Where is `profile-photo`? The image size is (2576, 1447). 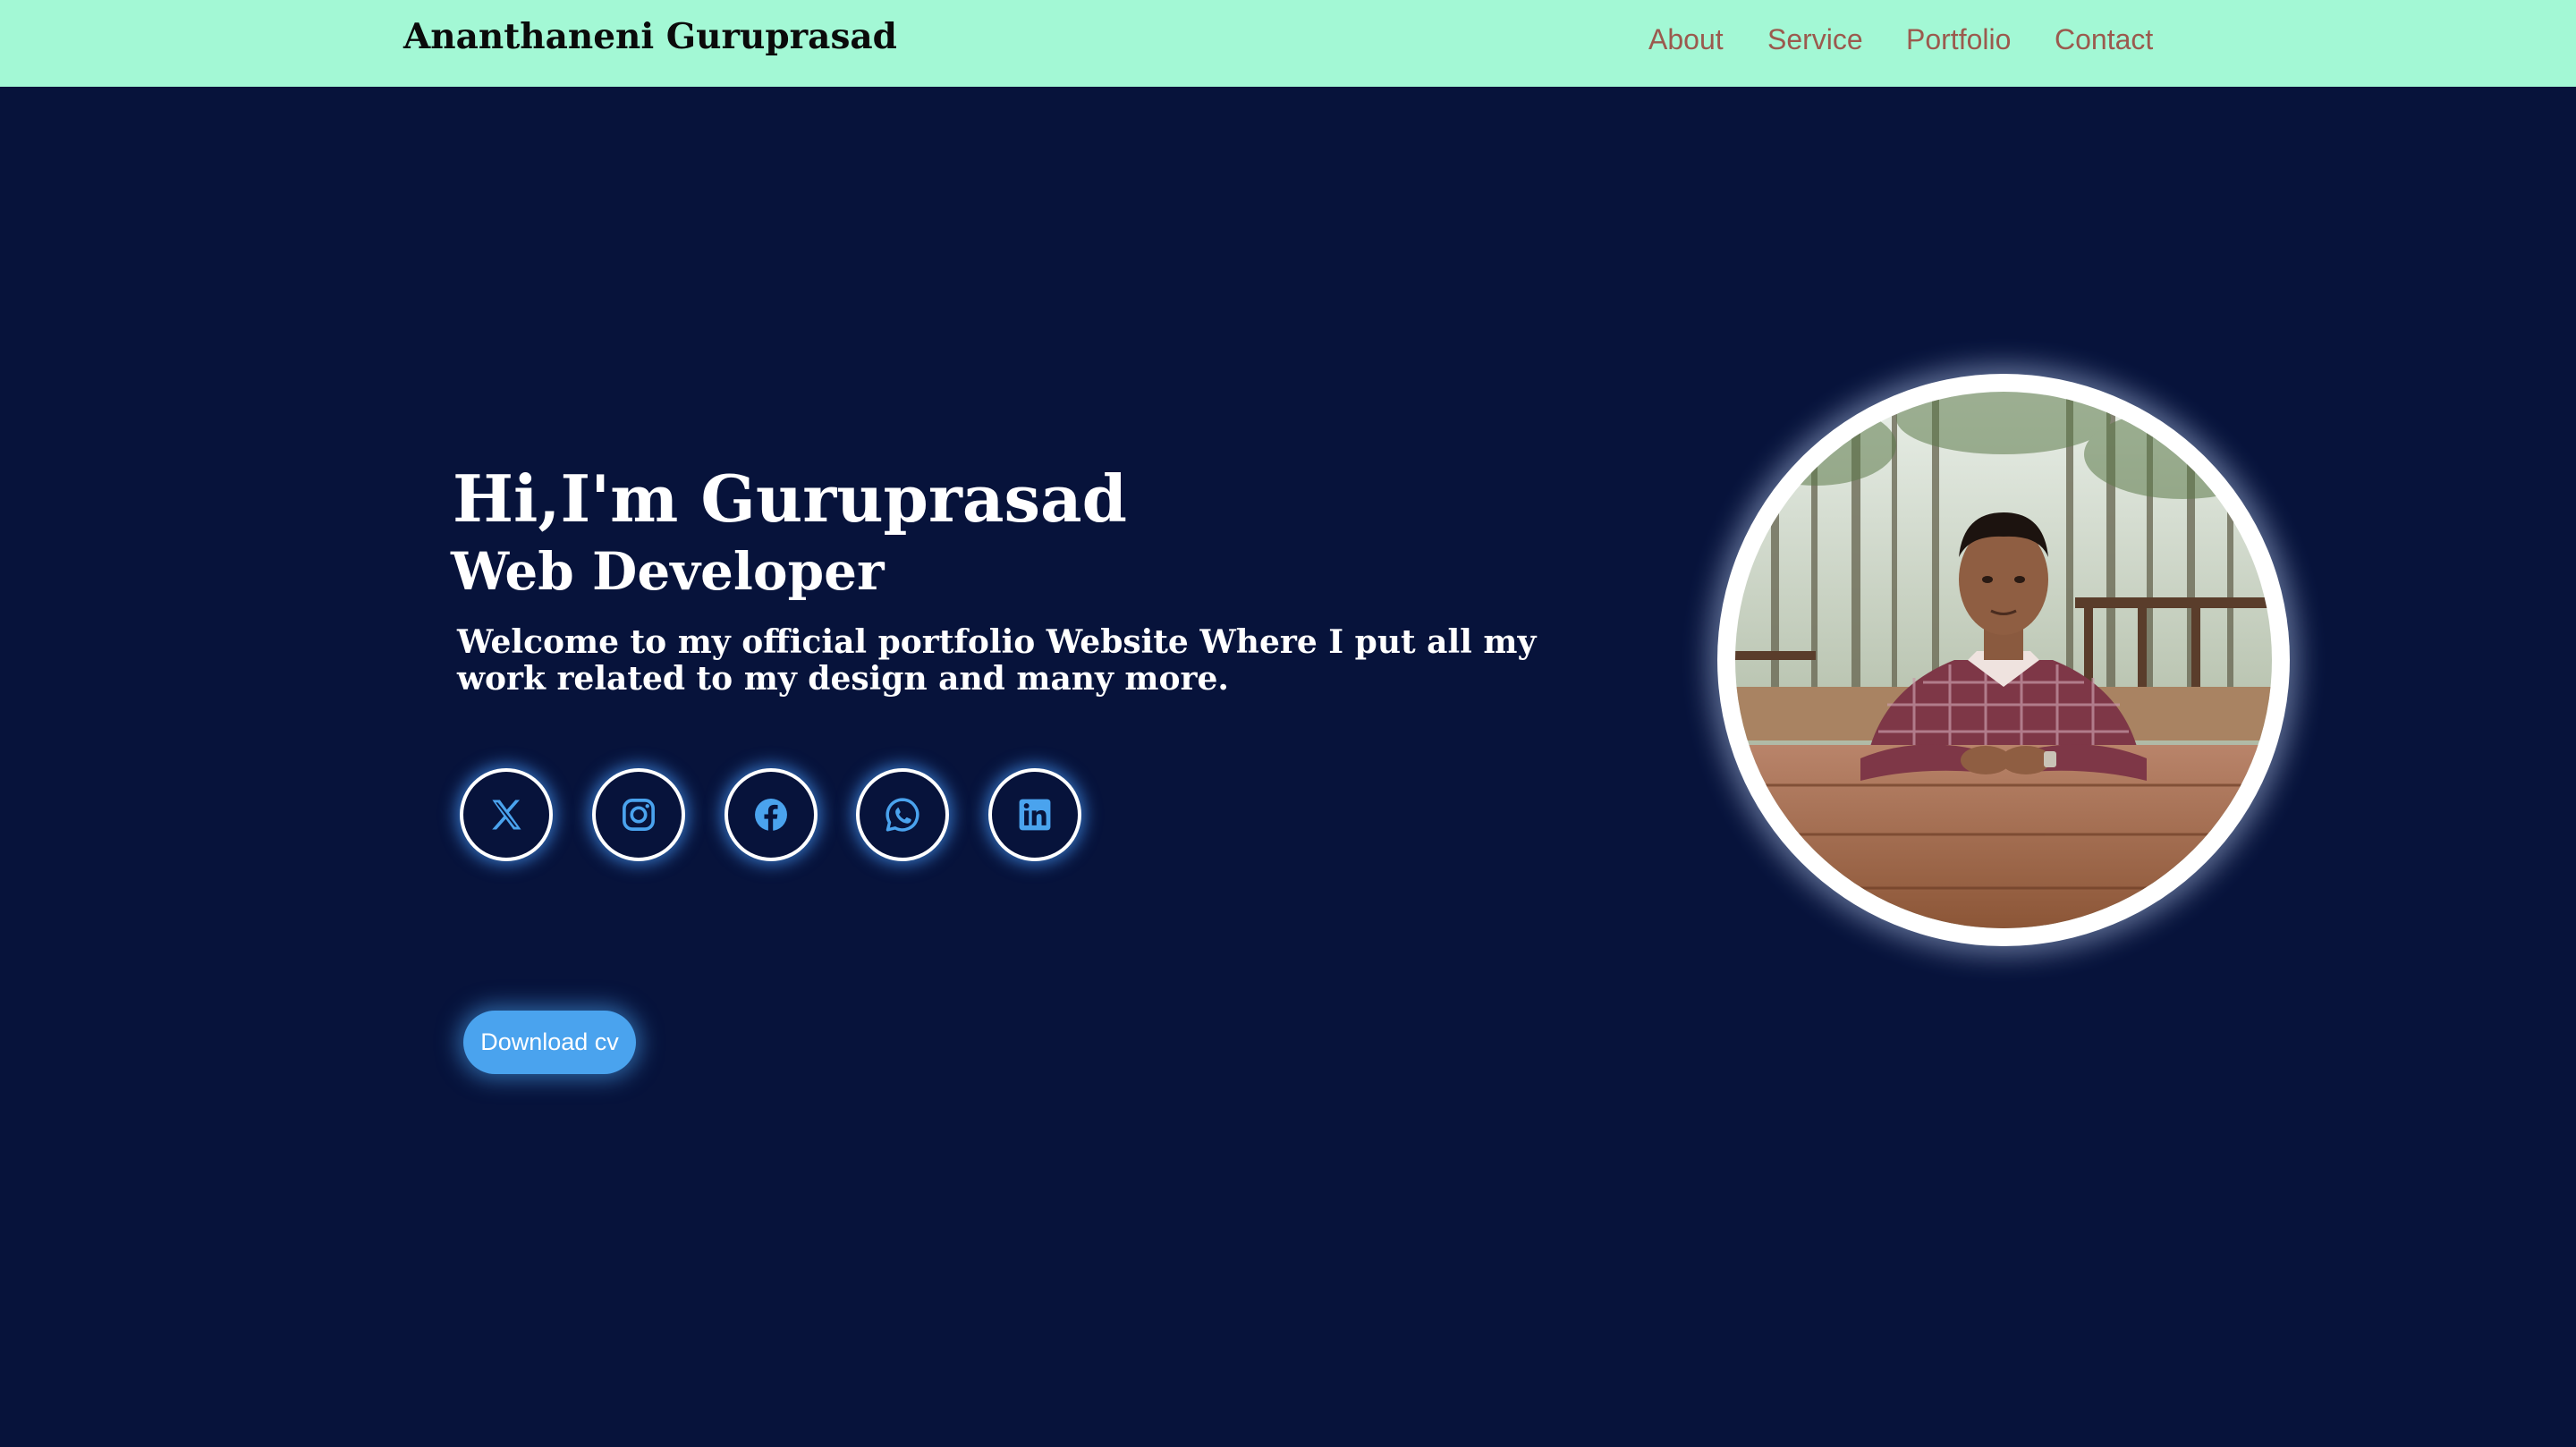 profile-photo is located at coordinates (2003, 660).